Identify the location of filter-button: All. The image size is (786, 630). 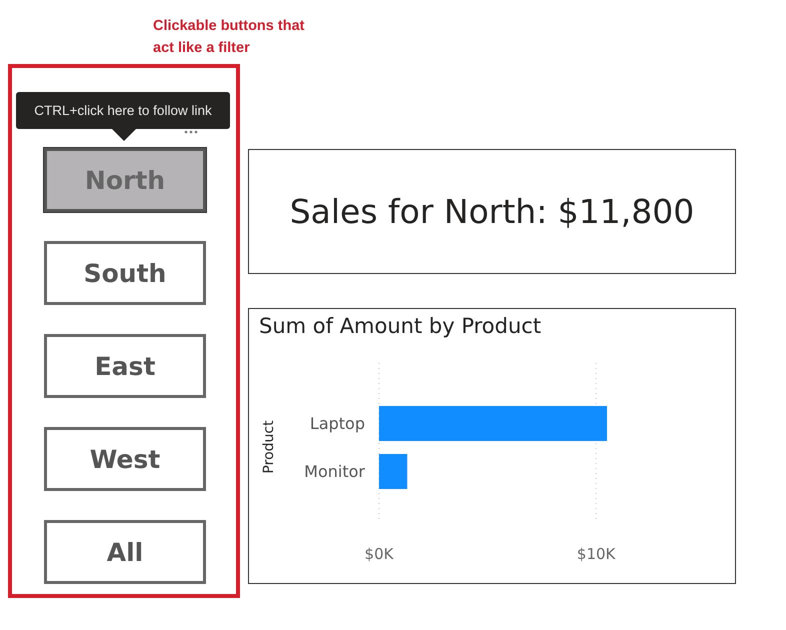
(125, 552).